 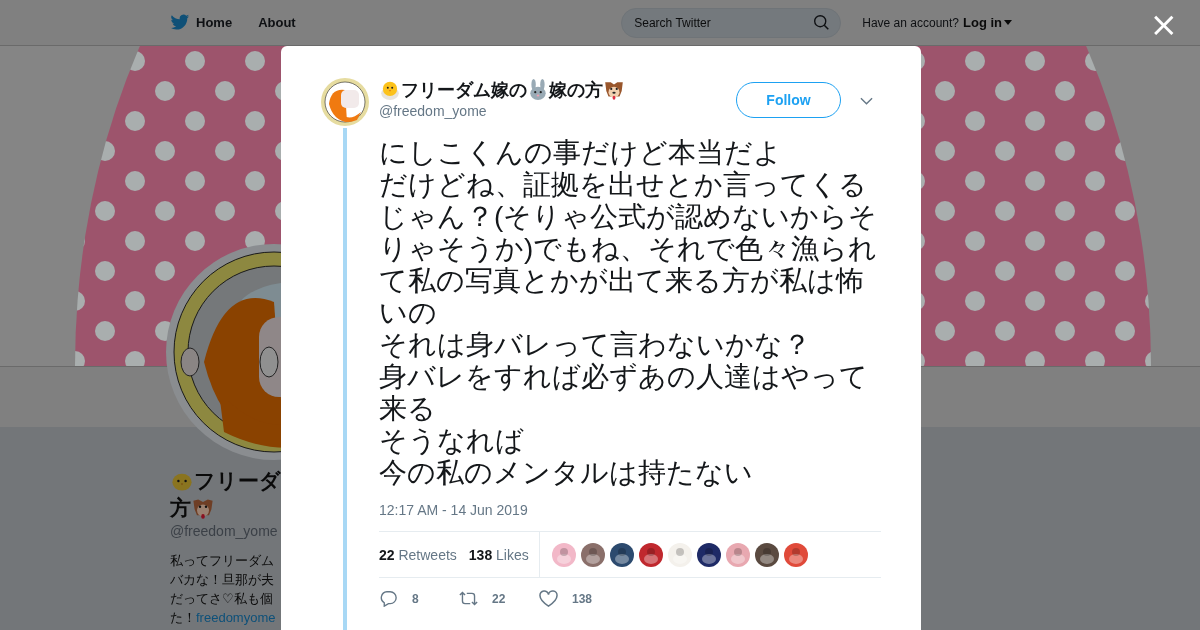 What do you see at coordinates (499, 598) in the screenshot?
I see `retweet-action: 22` at bounding box center [499, 598].